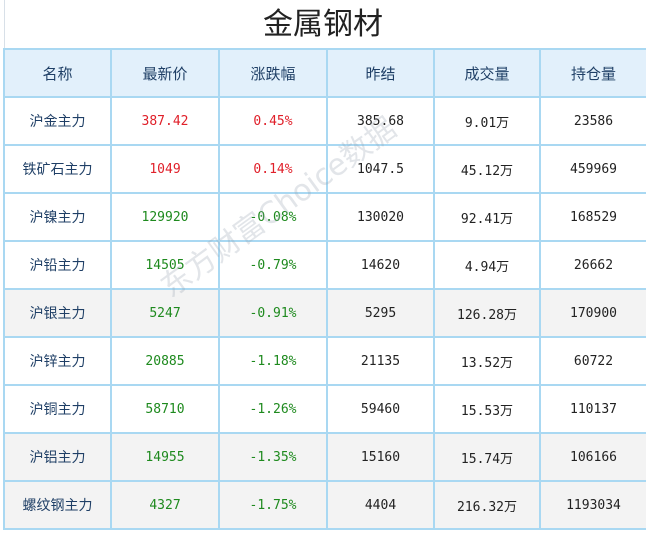 The width and height of the screenshot is (646, 547). What do you see at coordinates (592, 265) in the screenshot?
I see `cell-open-interest: 26662` at bounding box center [592, 265].